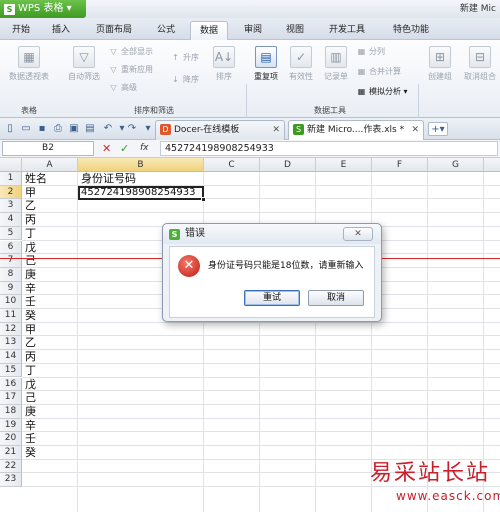 This screenshot has width=500, height=512. What do you see at coordinates (11, 316) in the screenshot?
I see `row-header: 11` at bounding box center [11, 316].